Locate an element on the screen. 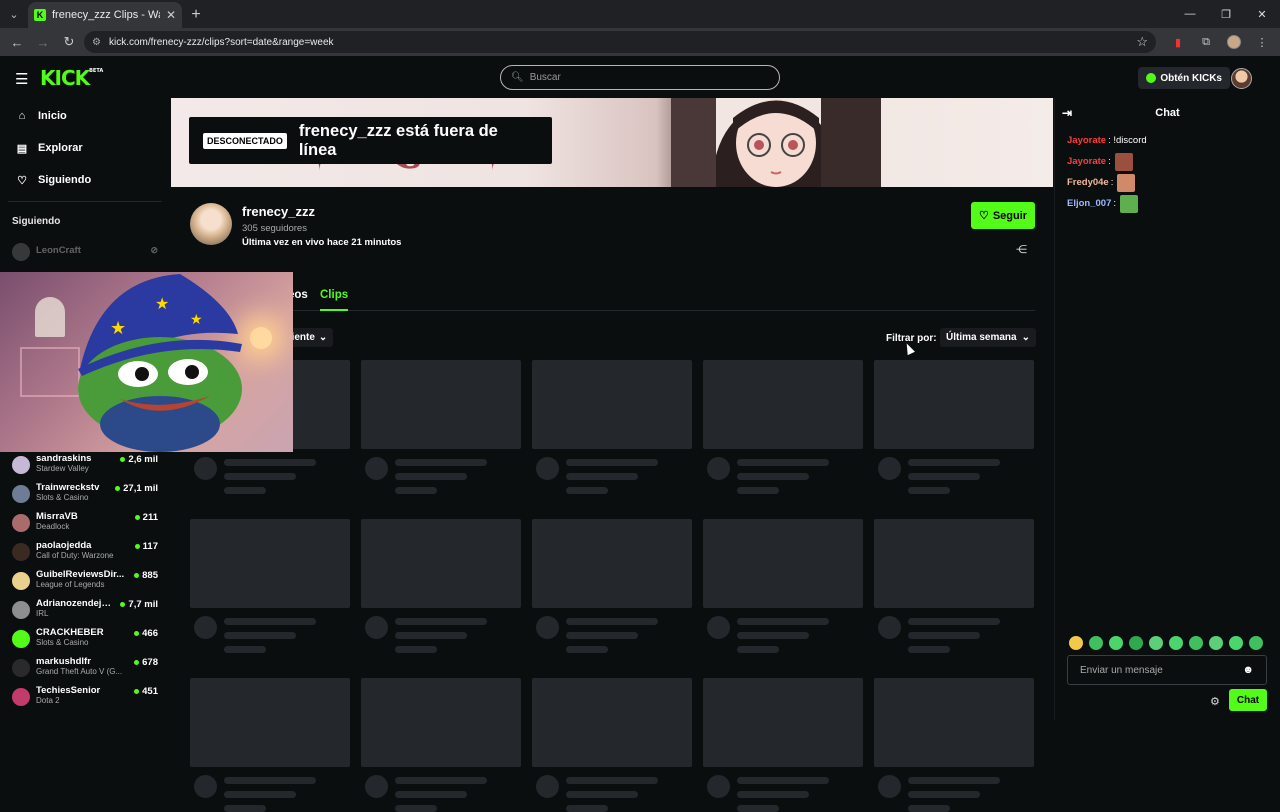 The width and height of the screenshot is (1280, 812). browser-tab: K frenecy_zzz Clips - Watch Live o ✕ is located at coordinates (105, 15).